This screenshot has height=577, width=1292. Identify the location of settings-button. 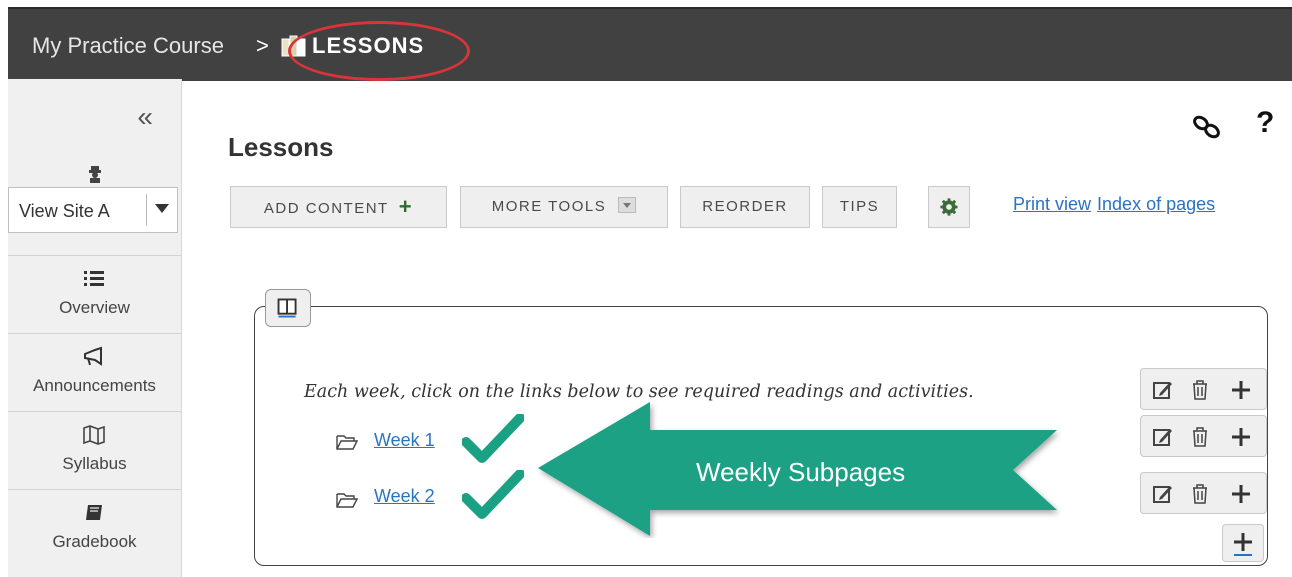
(949, 207).